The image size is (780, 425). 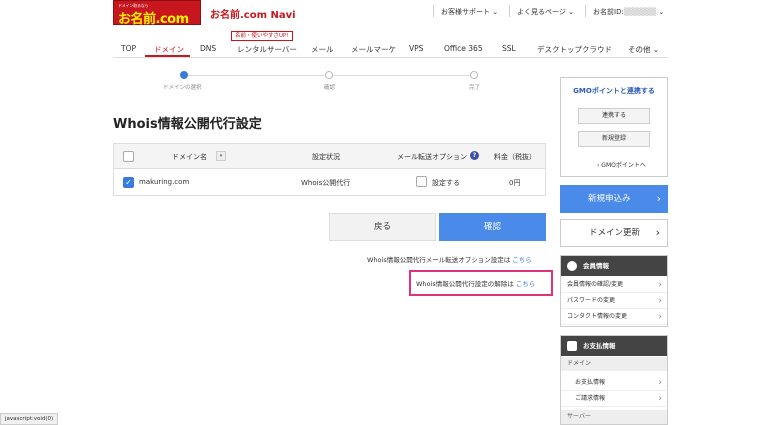 What do you see at coordinates (614, 285) in the screenshot?
I see `member-item-profile: 会員情報の確認/変更 ›` at bounding box center [614, 285].